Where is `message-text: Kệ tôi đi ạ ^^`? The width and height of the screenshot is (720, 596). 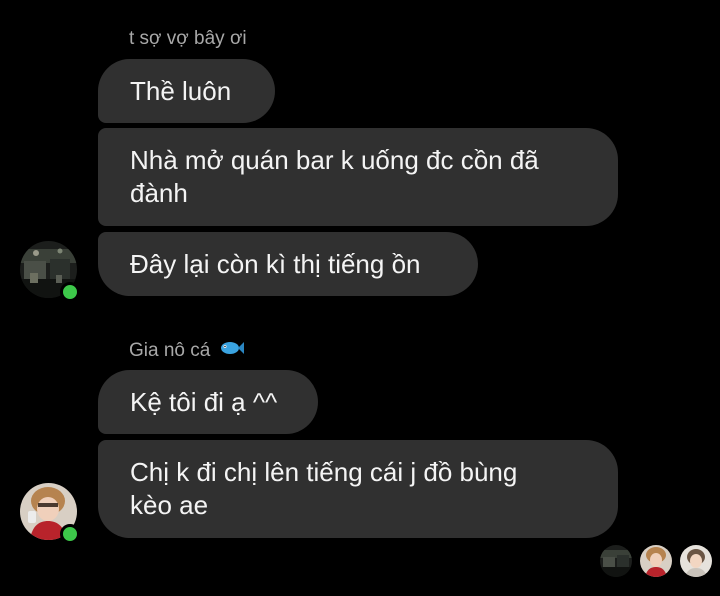 message-text: Kệ tôi đi ạ ^^ is located at coordinates (204, 402).